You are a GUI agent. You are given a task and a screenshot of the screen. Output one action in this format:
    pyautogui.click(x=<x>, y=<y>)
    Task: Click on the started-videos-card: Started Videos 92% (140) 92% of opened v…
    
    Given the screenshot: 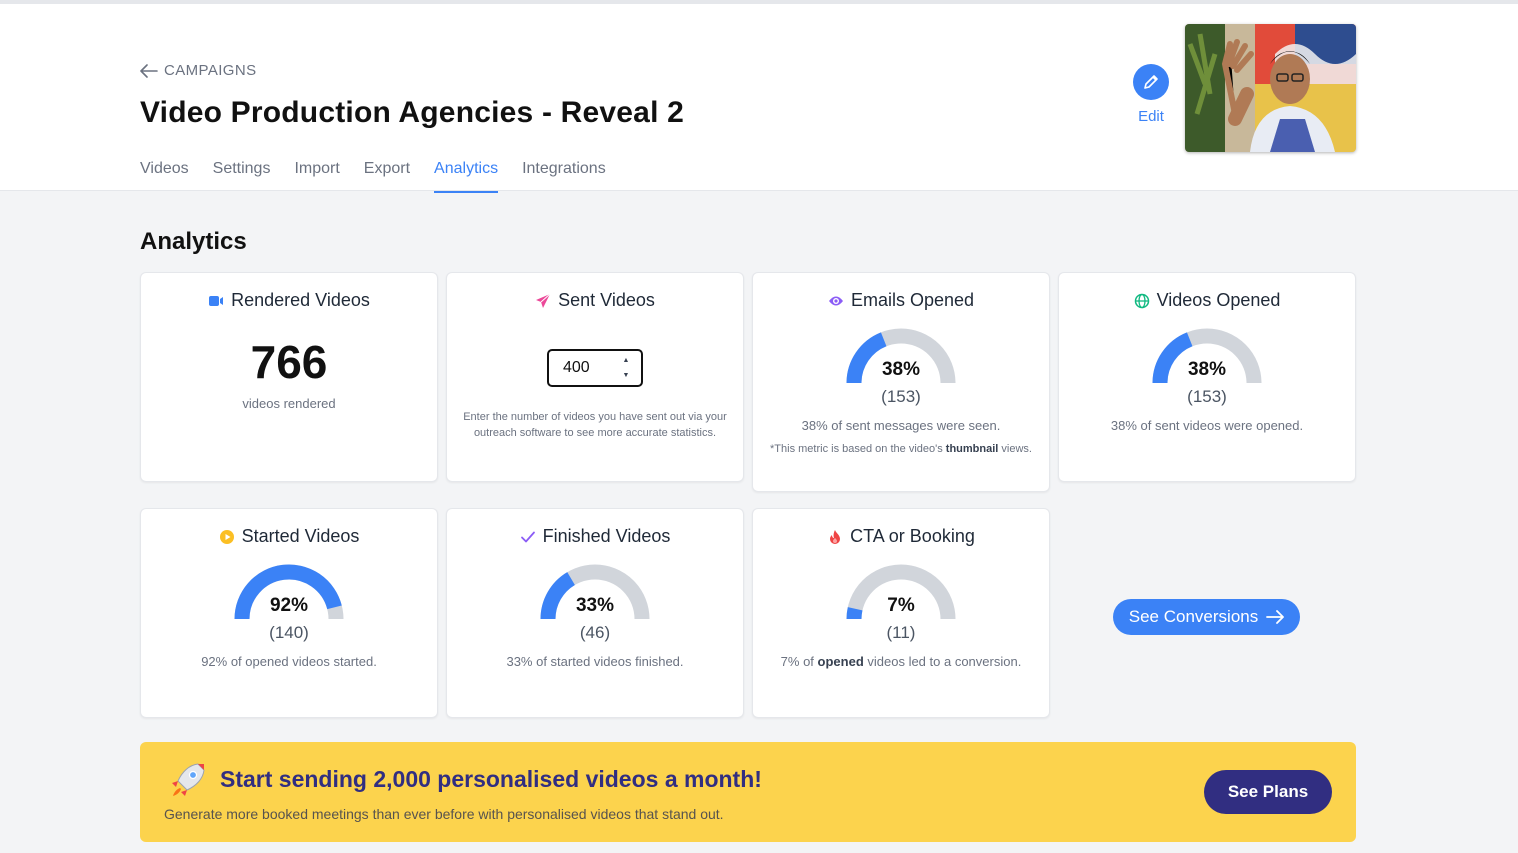 What is the action you would take?
    pyautogui.click(x=289, y=613)
    